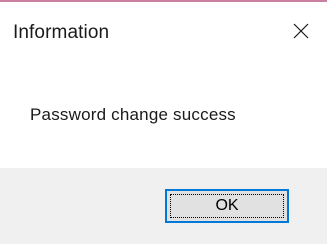  I want to click on close-icon, so click(301, 31).